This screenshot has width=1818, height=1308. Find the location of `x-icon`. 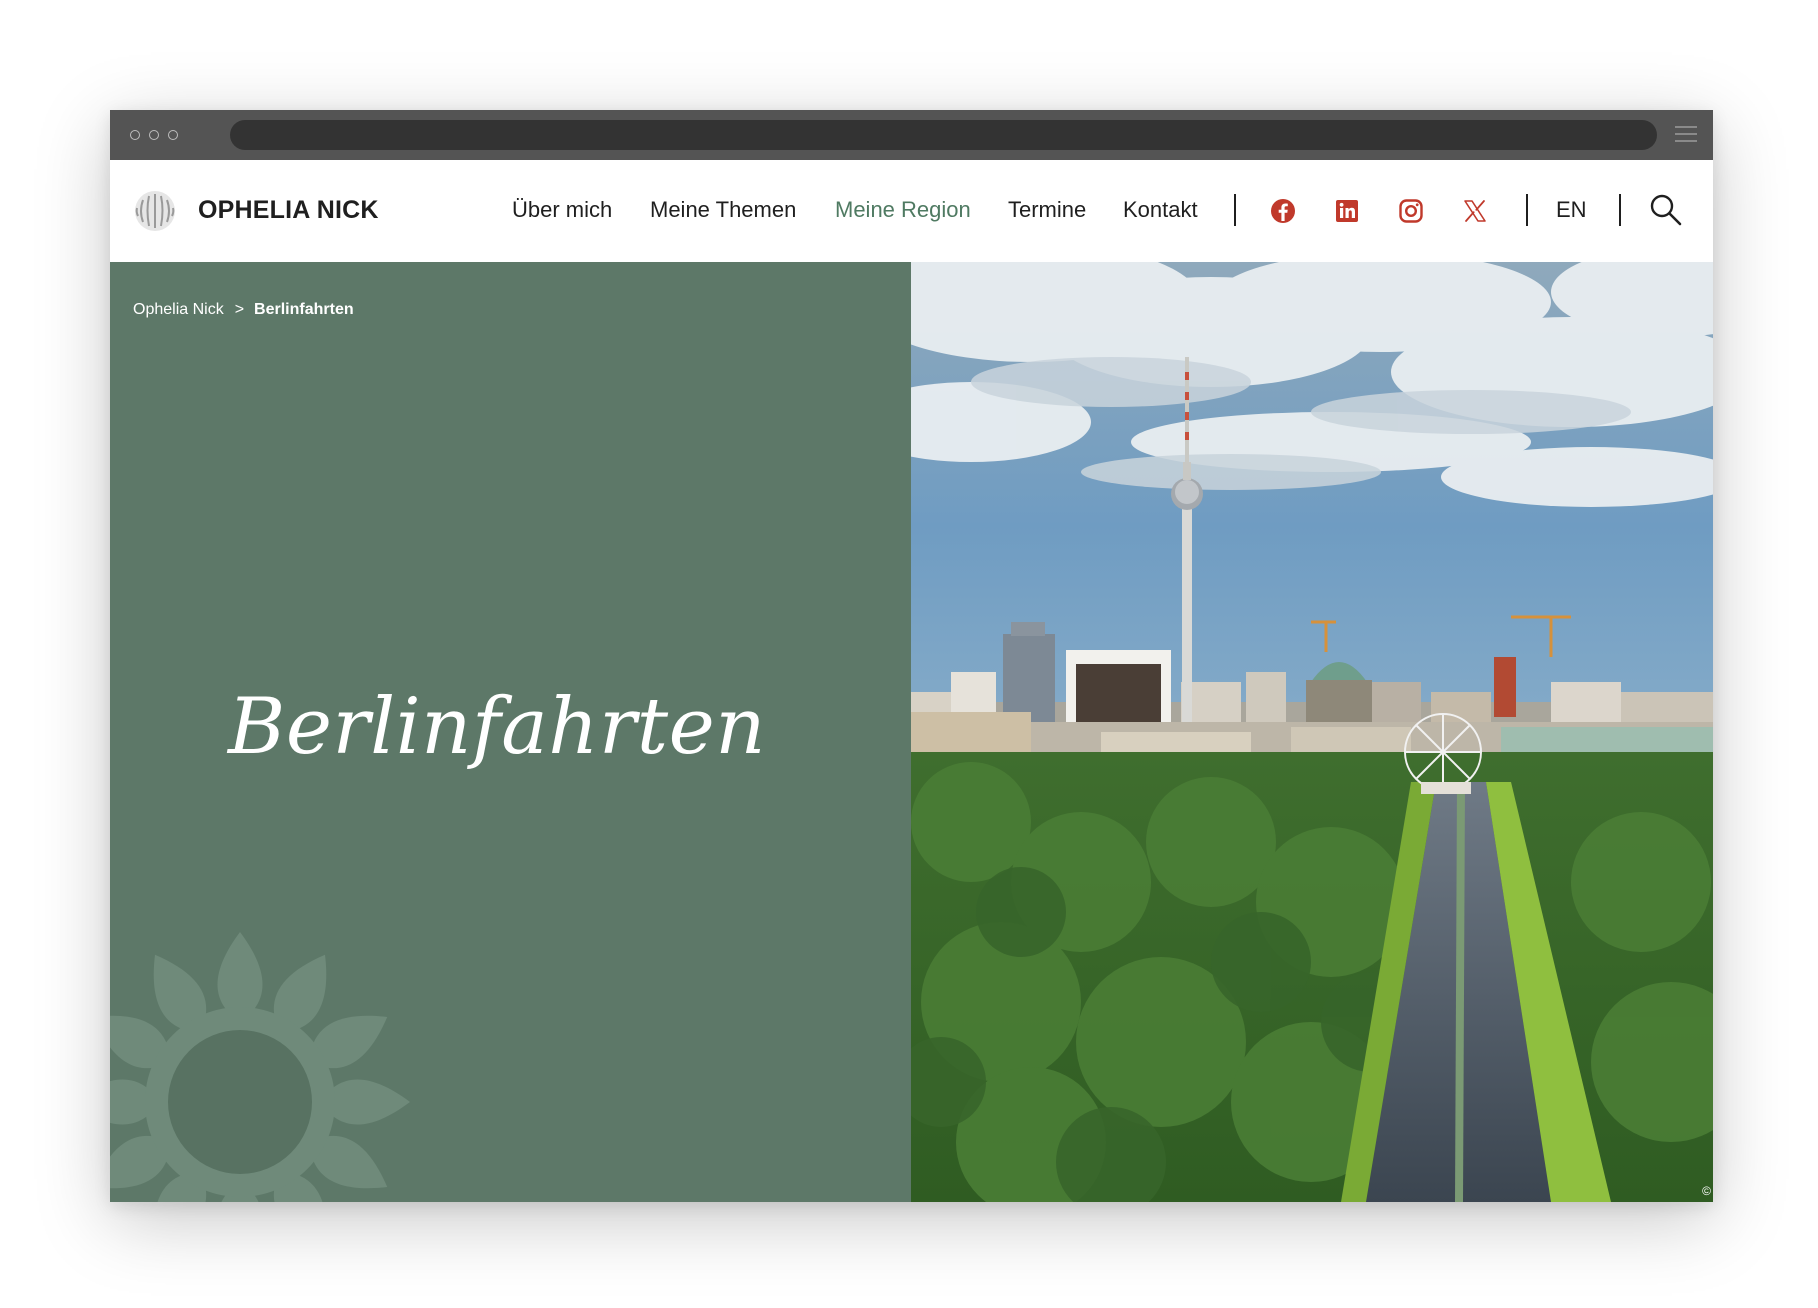

x-icon is located at coordinates (1475, 211).